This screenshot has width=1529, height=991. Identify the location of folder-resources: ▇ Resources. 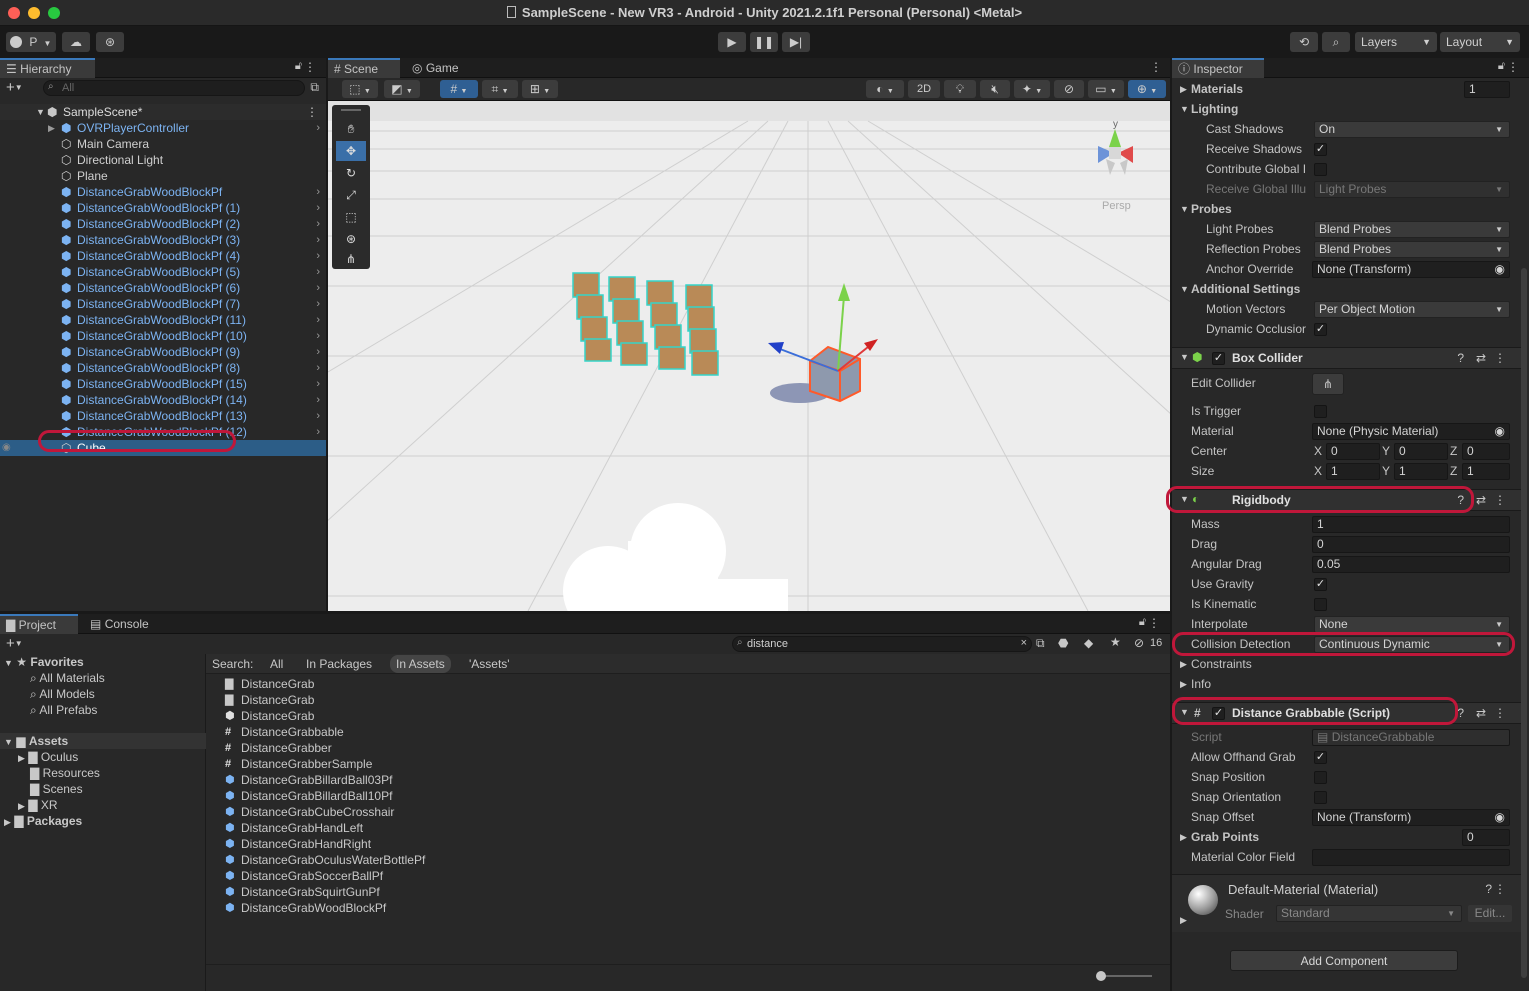
(65, 773).